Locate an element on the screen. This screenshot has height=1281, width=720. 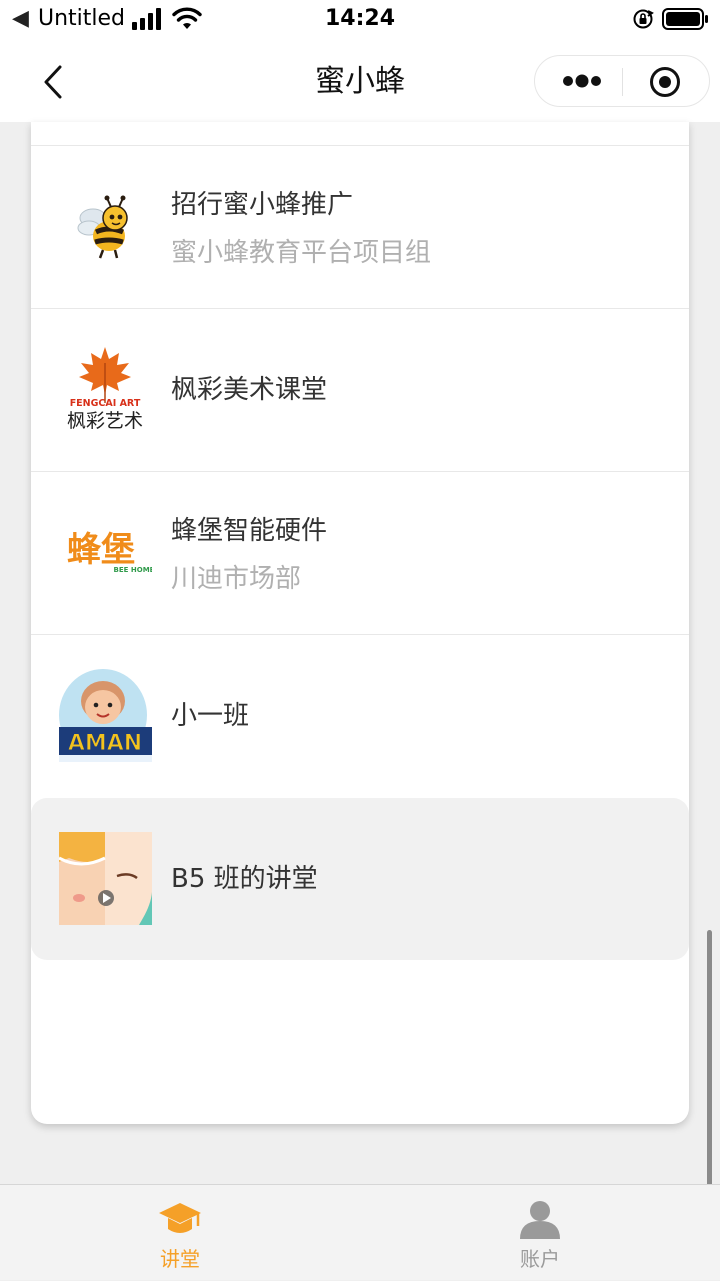
item-title: B5 班的讲堂 is located at coordinates (244, 879).